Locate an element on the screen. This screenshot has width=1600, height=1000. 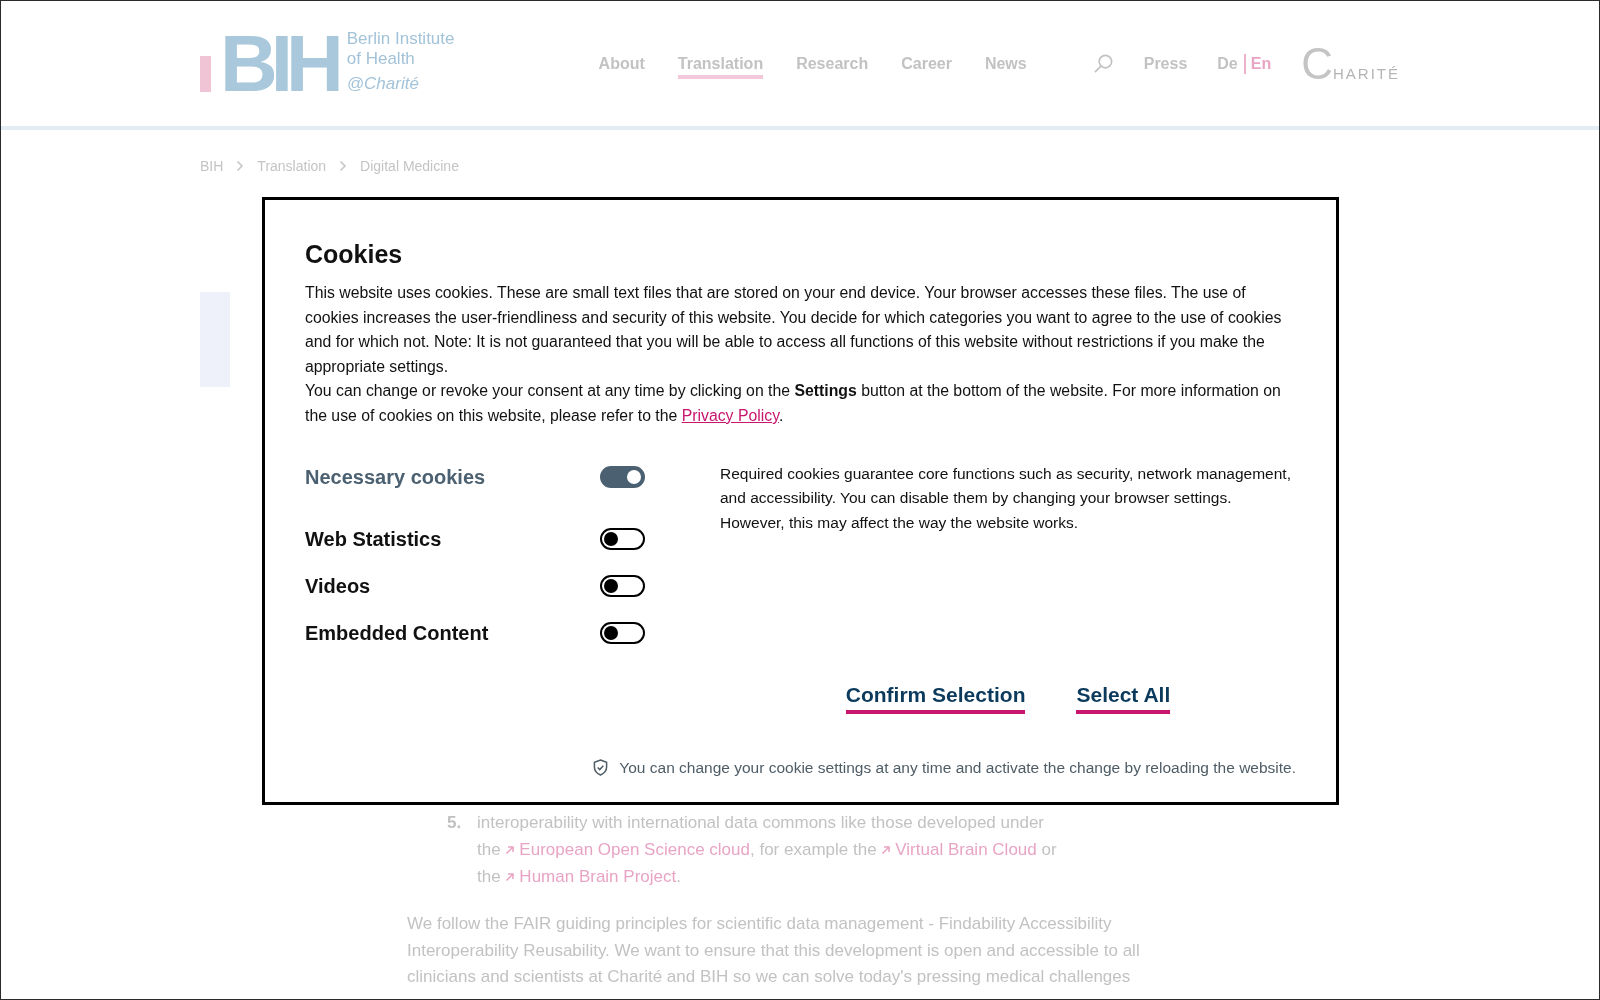
external-link: Virtual Brain Cloud is located at coordinates (959, 849).